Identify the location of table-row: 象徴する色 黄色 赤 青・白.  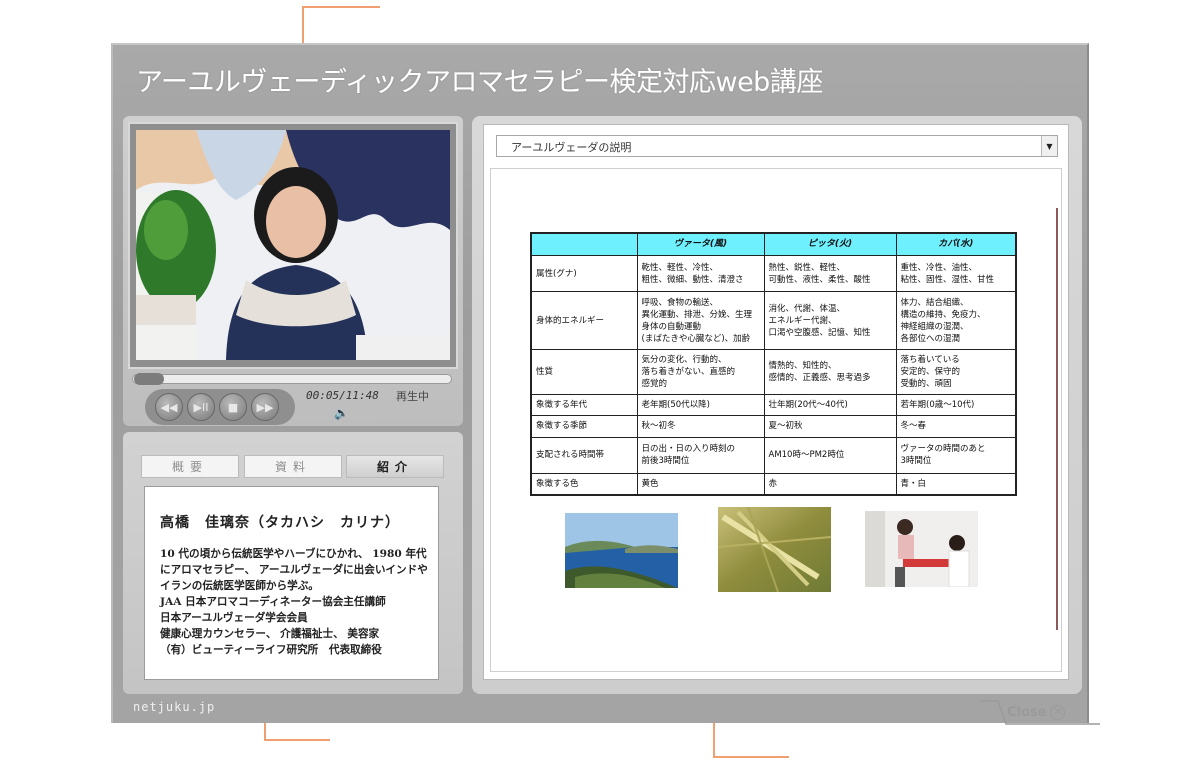
(773, 484).